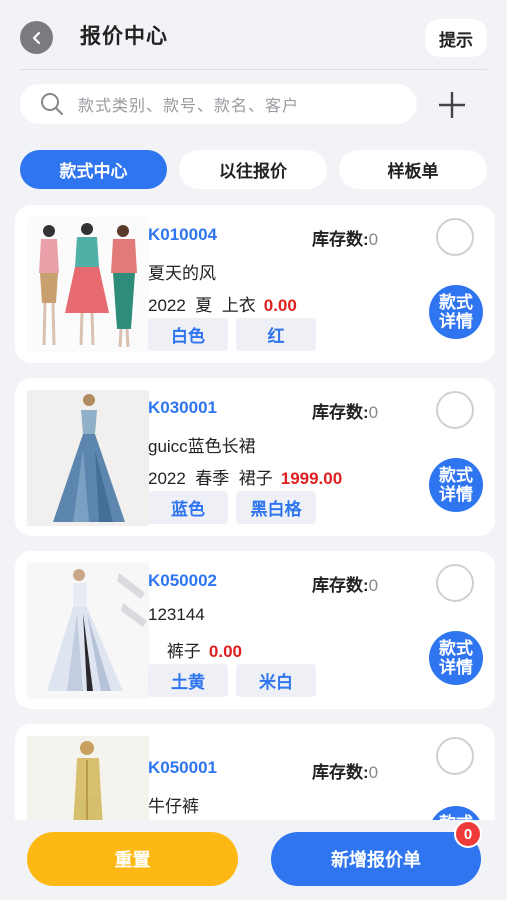  I want to click on tab-past-quotes: 以往报价, so click(253, 169).